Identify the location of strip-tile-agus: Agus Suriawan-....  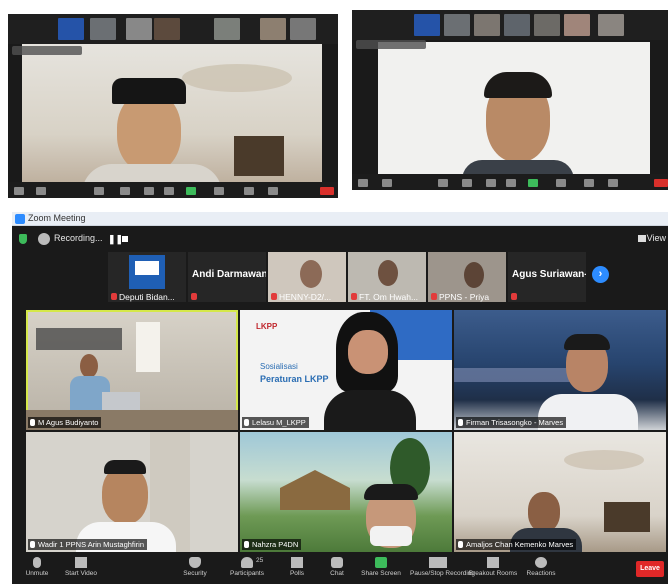
(547, 277).